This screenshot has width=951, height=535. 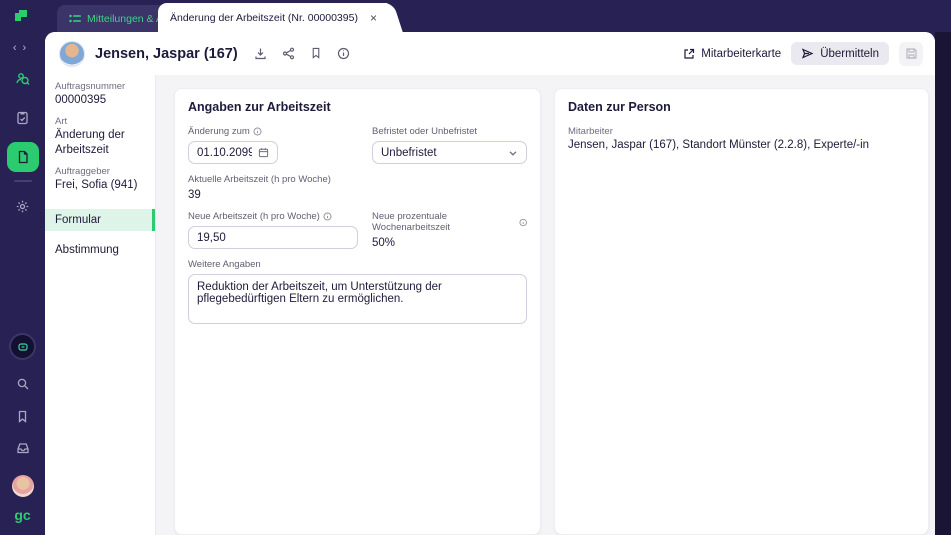 What do you see at coordinates (22, 346) in the screenshot?
I see `assistant-avatar` at bounding box center [22, 346].